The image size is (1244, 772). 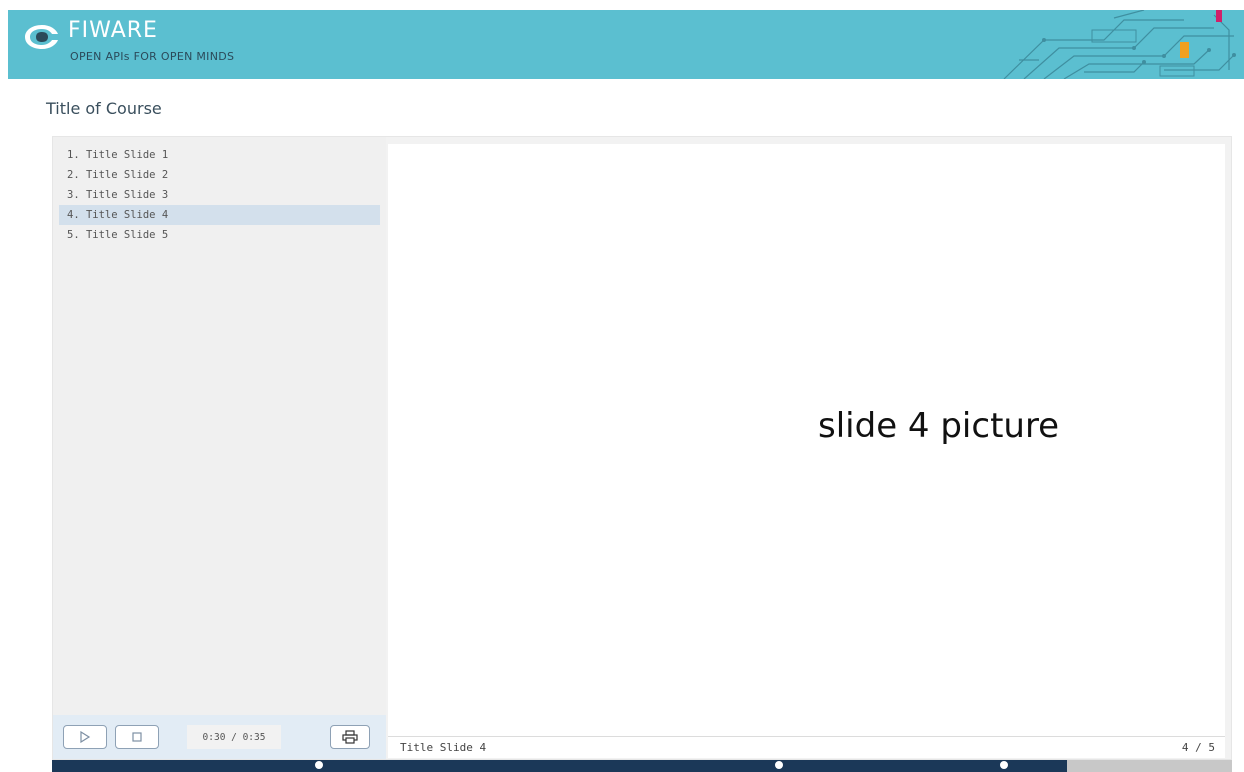 What do you see at coordinates (219, 175) in the screenshot?
I see `slide-list-item-2: 2. Title Slide 2` at bounding box center [219, 175].